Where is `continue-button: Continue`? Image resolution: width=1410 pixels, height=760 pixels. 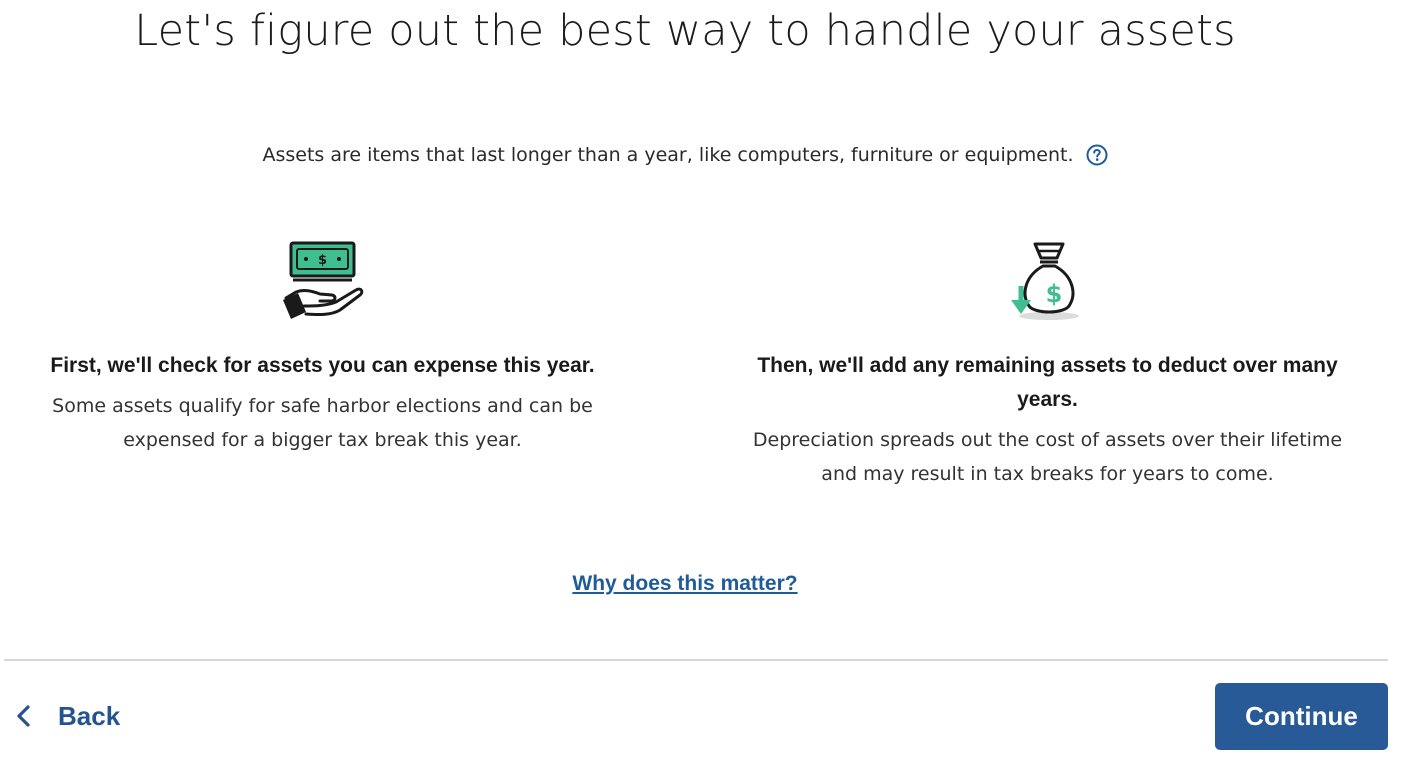
continue-button: Continue is located at coordinates (1301, 716).